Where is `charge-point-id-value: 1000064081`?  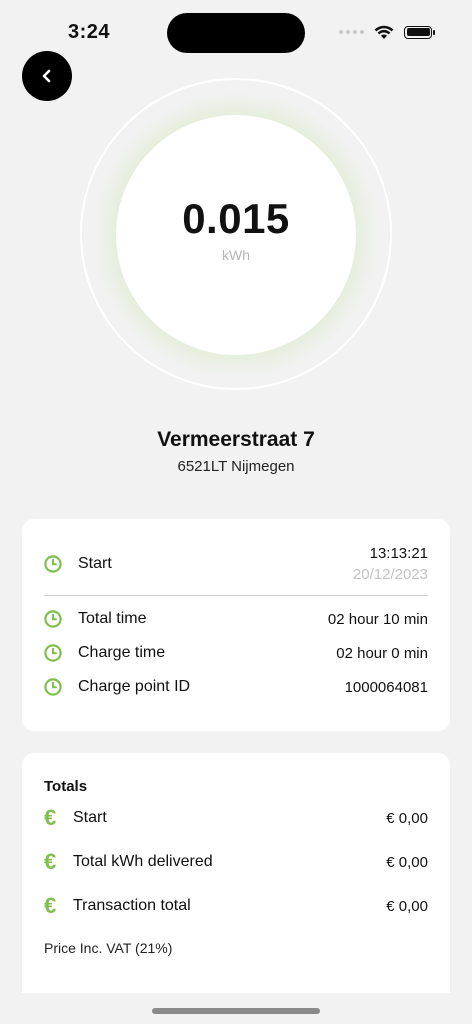
charge-point-id-value: 1000064081 is located at coordinates (386, 687).